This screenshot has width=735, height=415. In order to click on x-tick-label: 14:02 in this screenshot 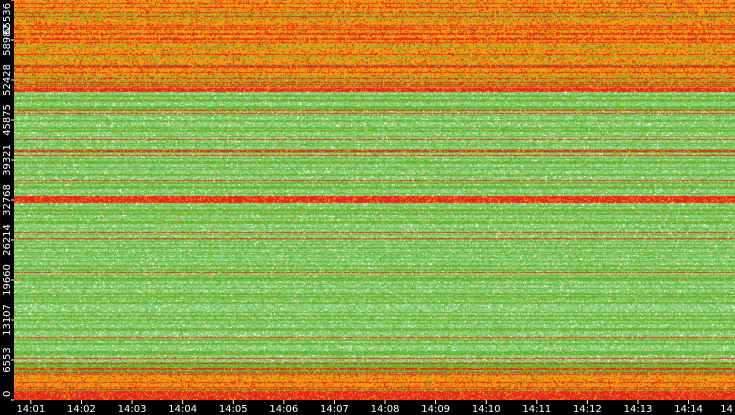, I will do `click(81, 409)`.